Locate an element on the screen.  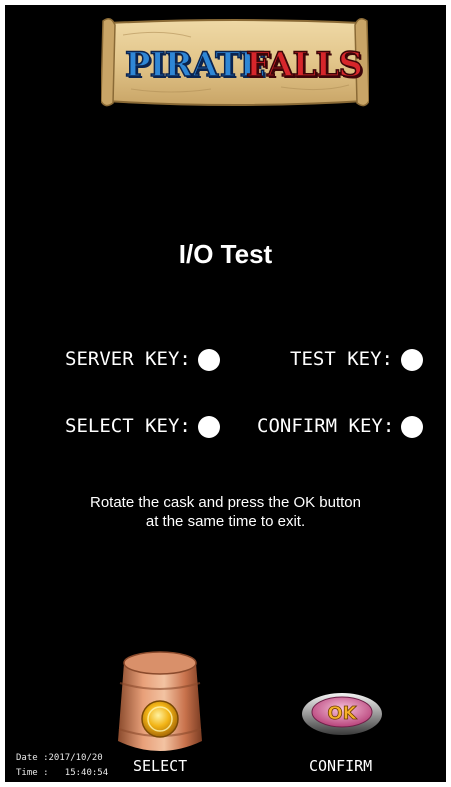
pirate-falls-logo: PIRATE FALLS is located at coordinates (235, 63).